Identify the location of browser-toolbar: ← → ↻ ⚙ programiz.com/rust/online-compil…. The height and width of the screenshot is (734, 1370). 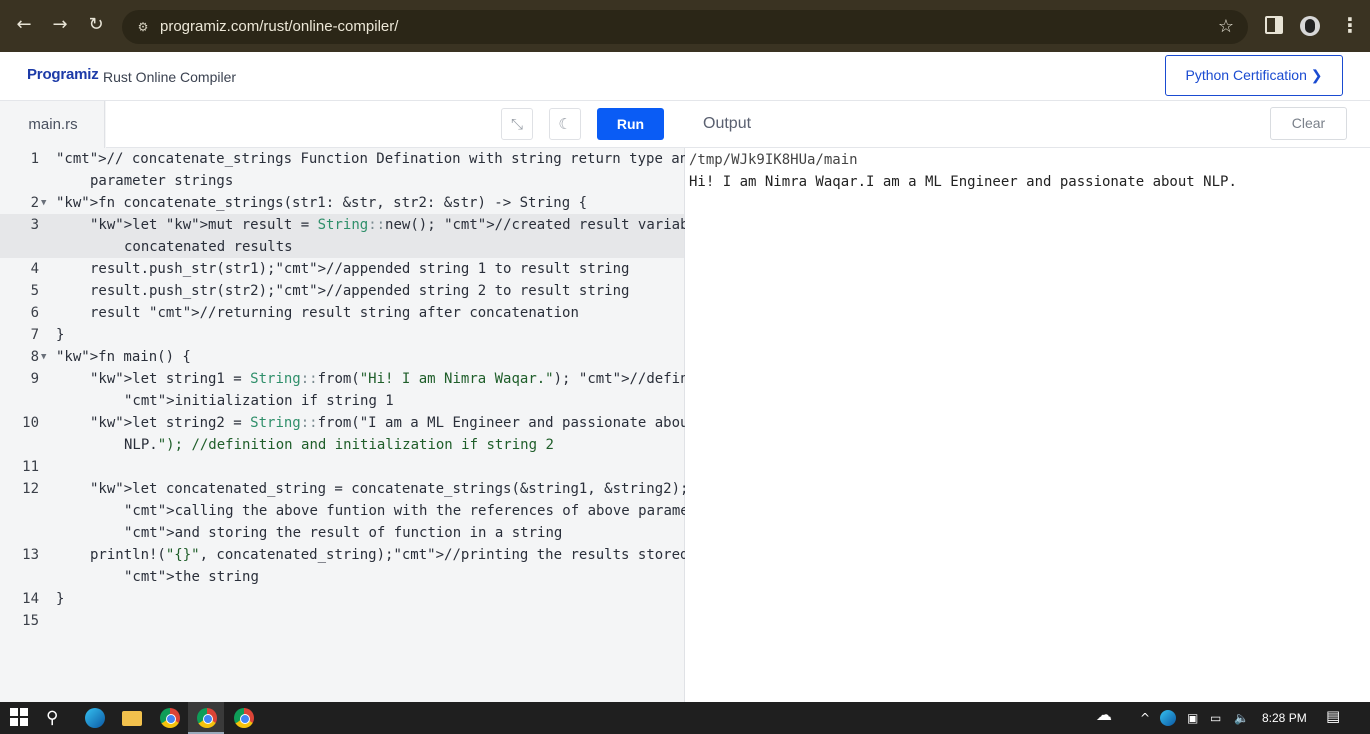
(685, 26).